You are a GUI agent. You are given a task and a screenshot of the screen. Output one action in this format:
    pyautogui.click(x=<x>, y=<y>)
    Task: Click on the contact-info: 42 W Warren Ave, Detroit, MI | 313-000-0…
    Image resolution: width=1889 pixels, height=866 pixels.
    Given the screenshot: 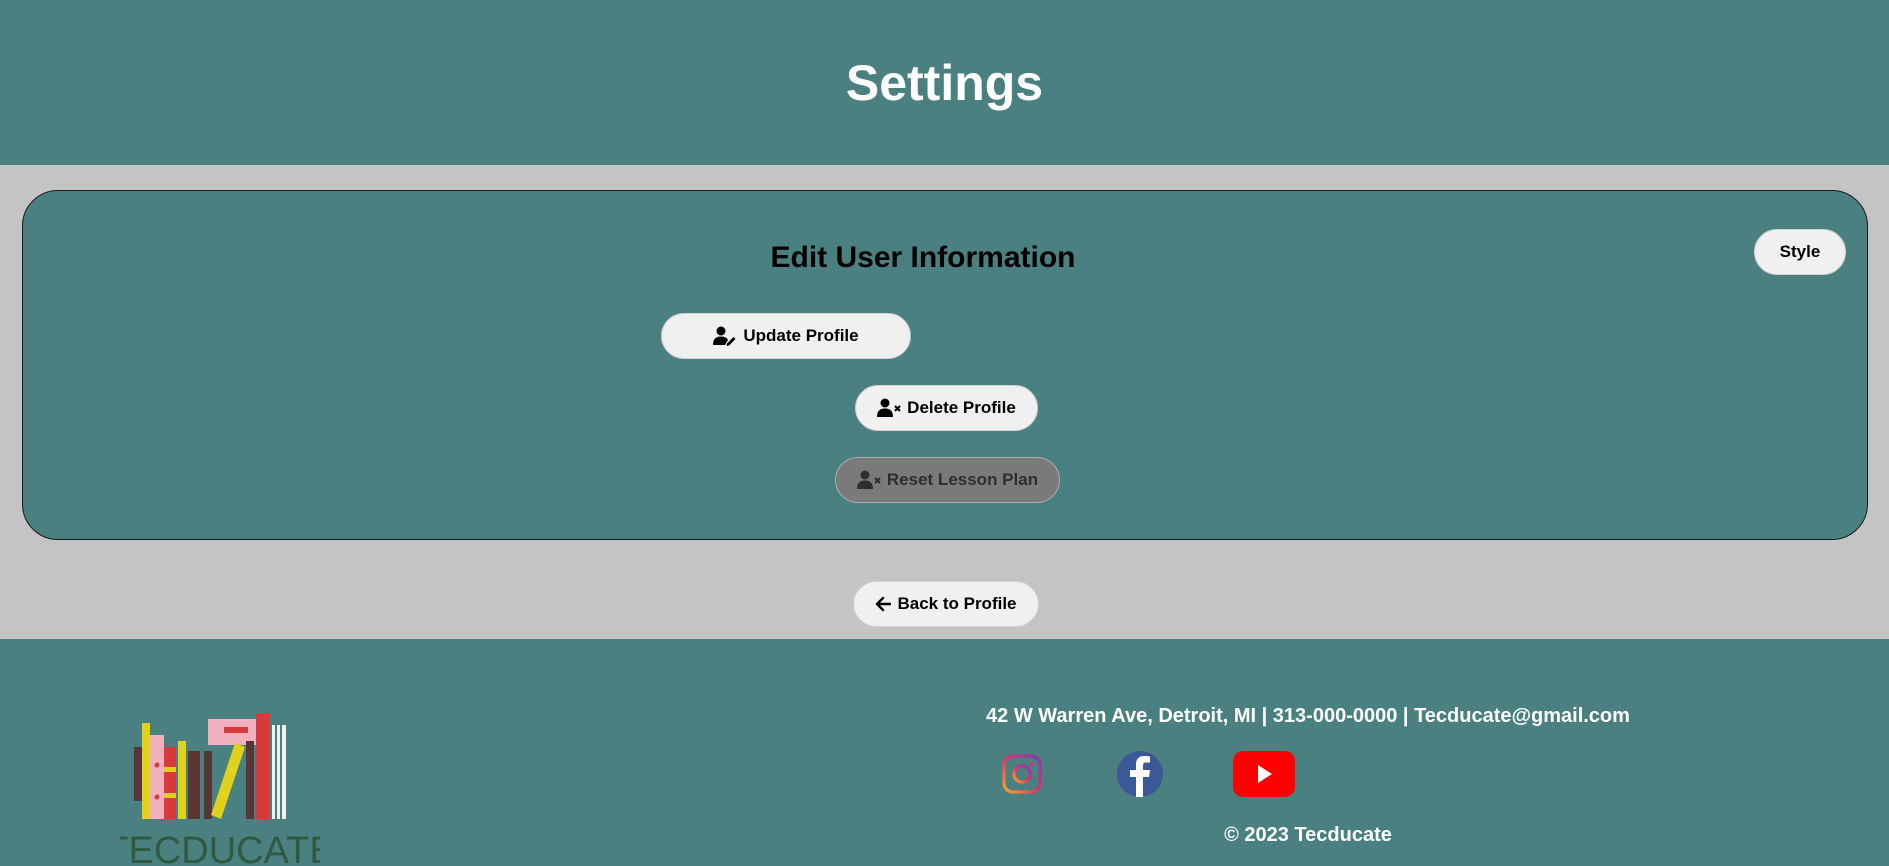 What is the action you would take?
    pyautogui.click(x=1308, y=716)
    